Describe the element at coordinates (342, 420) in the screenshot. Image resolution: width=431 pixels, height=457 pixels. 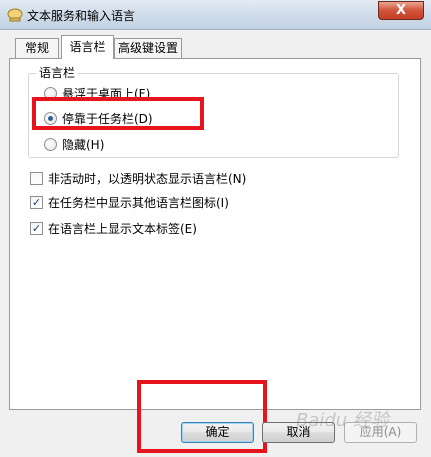
I see `watermark: Baidu 经验` at that location.